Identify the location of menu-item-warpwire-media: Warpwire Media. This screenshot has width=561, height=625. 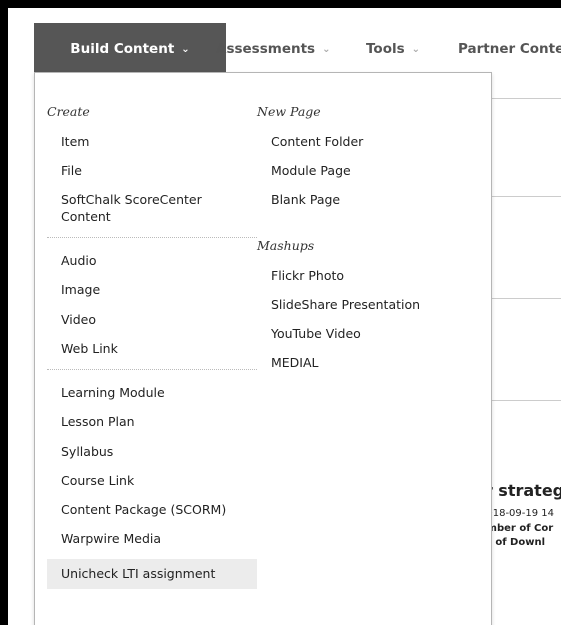
(111, 538).